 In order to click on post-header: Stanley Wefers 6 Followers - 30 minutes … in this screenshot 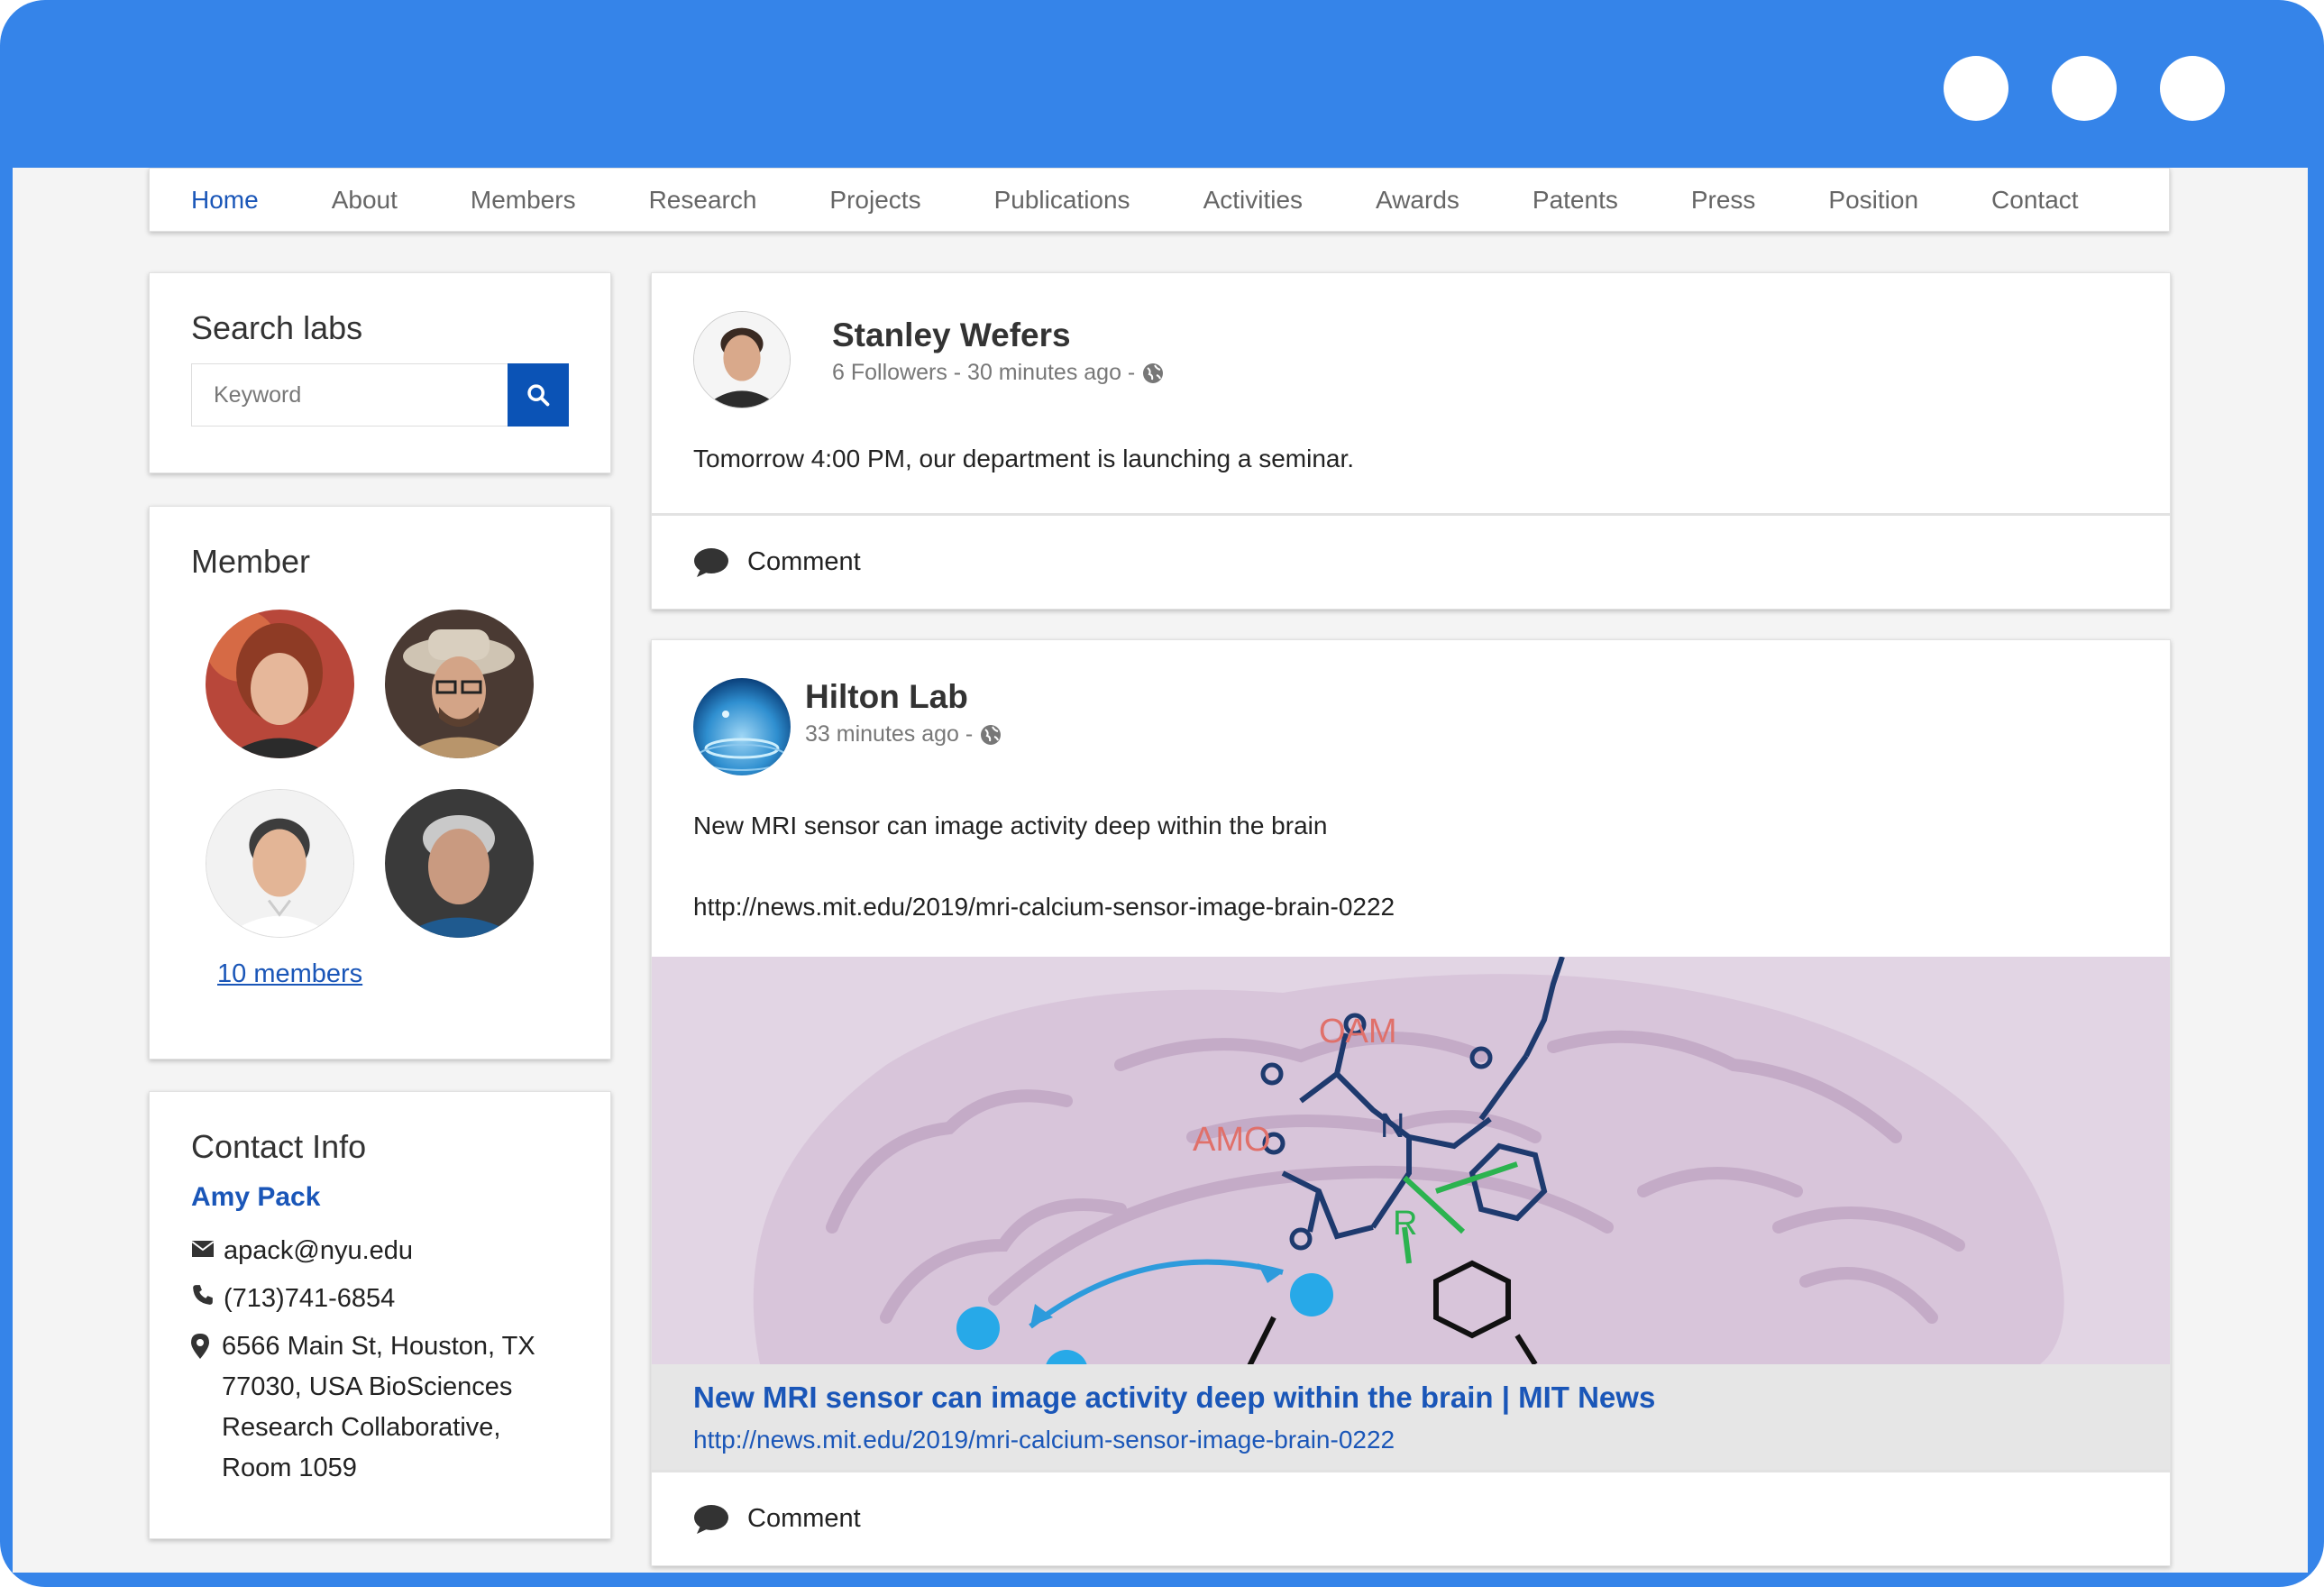, I will do `click(928, 360)`.